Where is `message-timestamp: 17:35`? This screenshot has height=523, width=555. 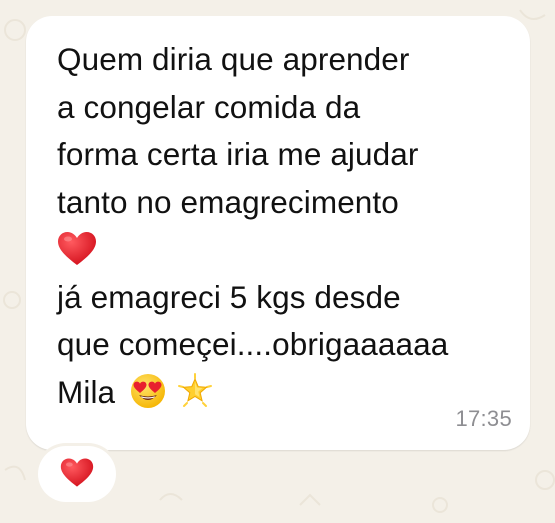 message-timestamp: 17:35 is located at coordinates (483, 418).